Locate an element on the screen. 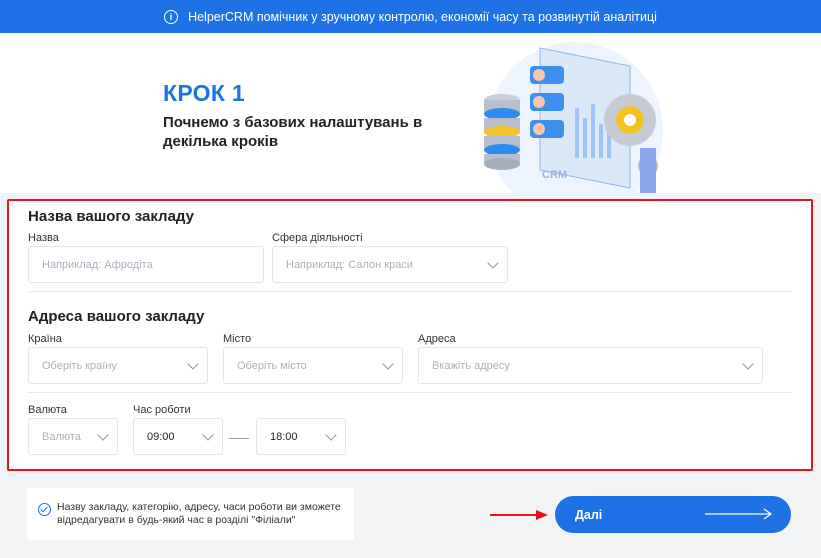 The width and height of the screenshot is (821, 558). city-select-value: Оберіть місто is located at coordinates (272, 365).